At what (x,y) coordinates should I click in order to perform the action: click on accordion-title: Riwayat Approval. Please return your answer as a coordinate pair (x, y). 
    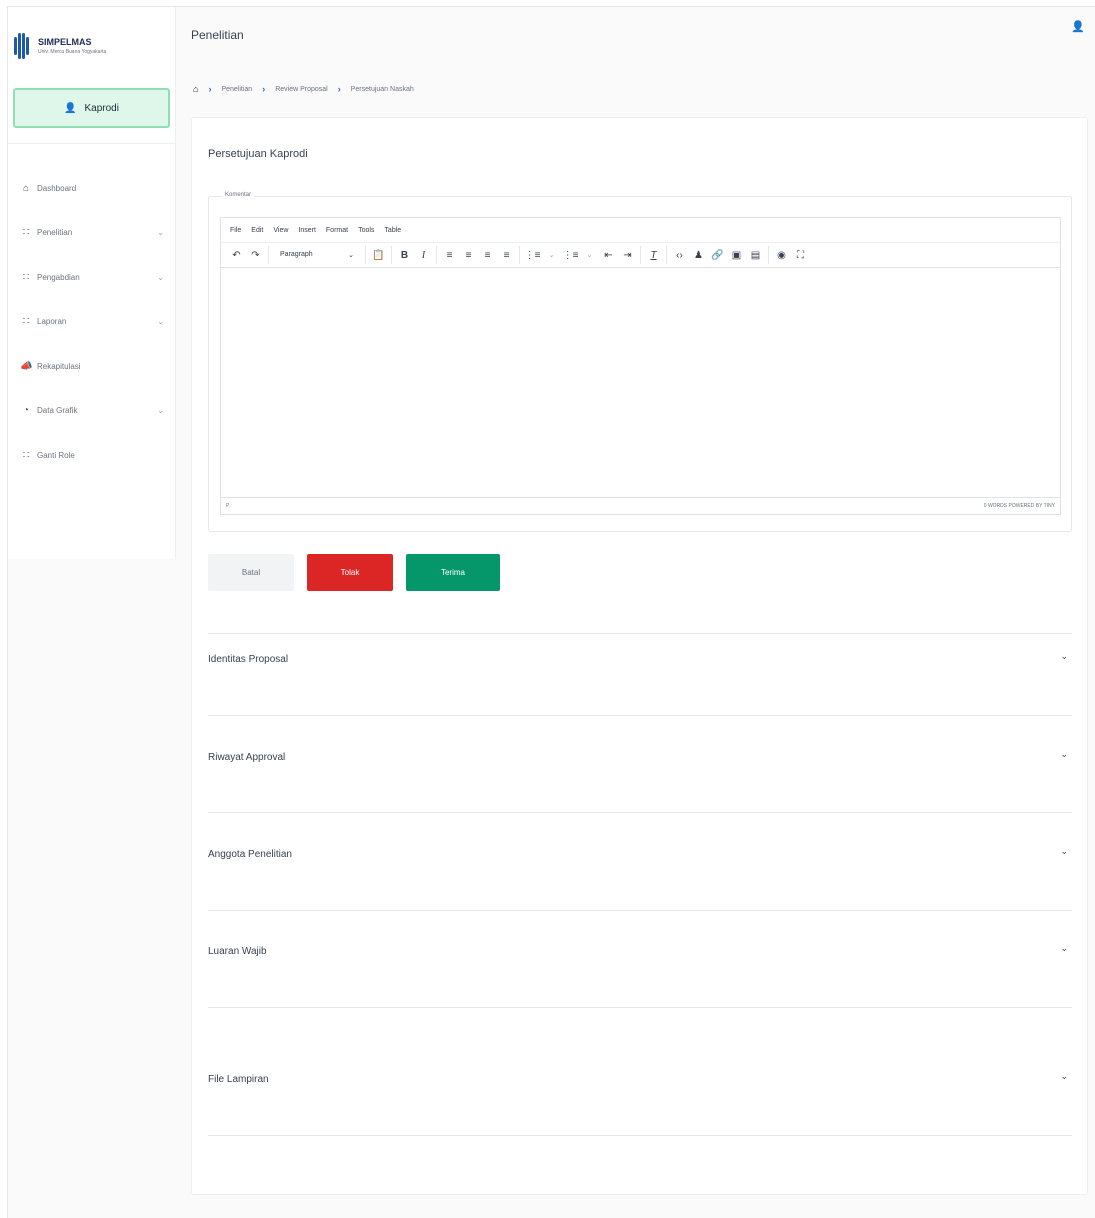
    Looking at the image, I should click on (247, 757).